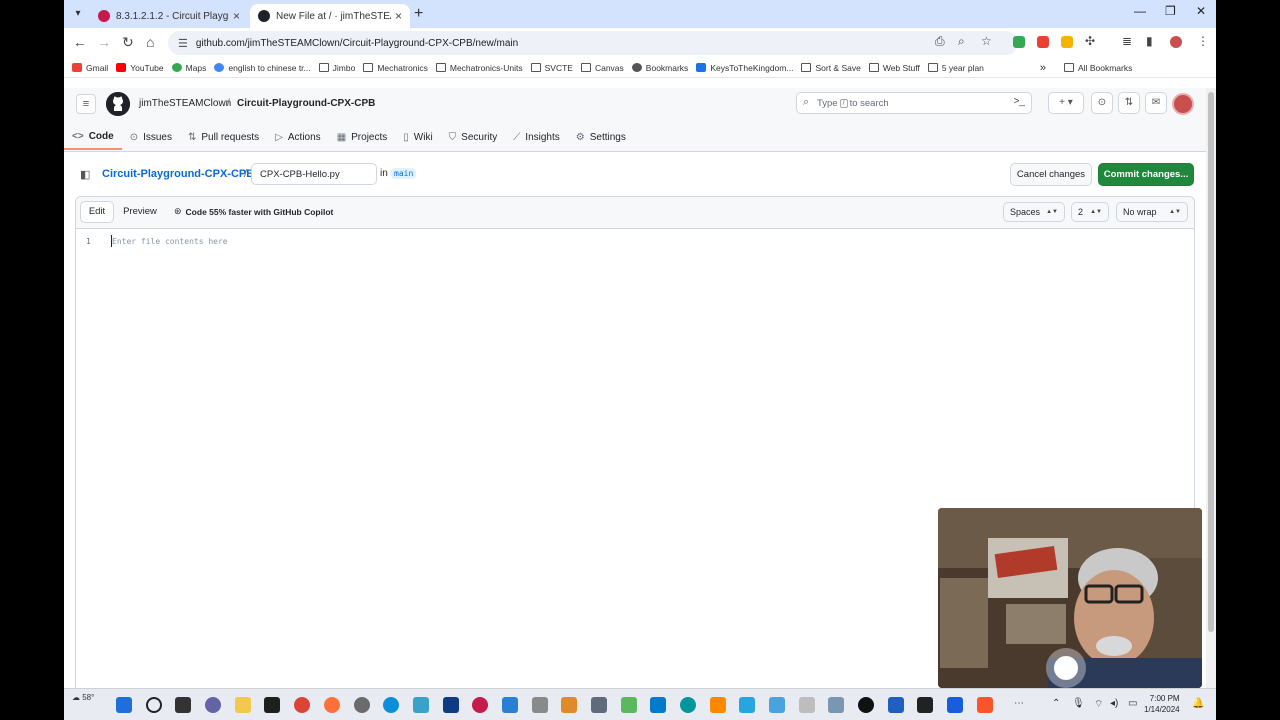 The width and height of the screenshot is (1280, 720). What do you see at coordinates (601, 137) in the screenshot?
I see `tab-settings: ⚙ Settings` at bounding box center [601, 137].